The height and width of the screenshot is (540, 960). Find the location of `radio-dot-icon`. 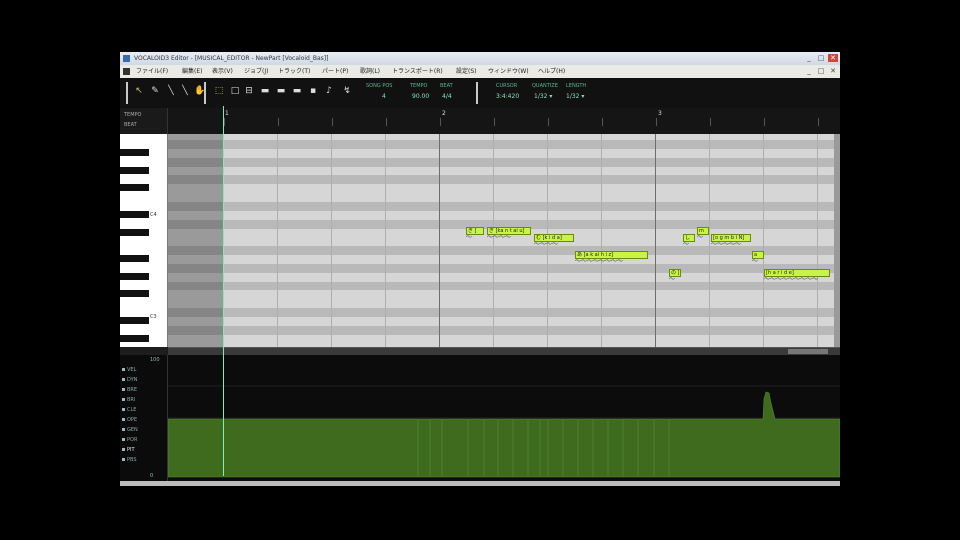

radio-dot-icon is located at coordinates (123, 399).